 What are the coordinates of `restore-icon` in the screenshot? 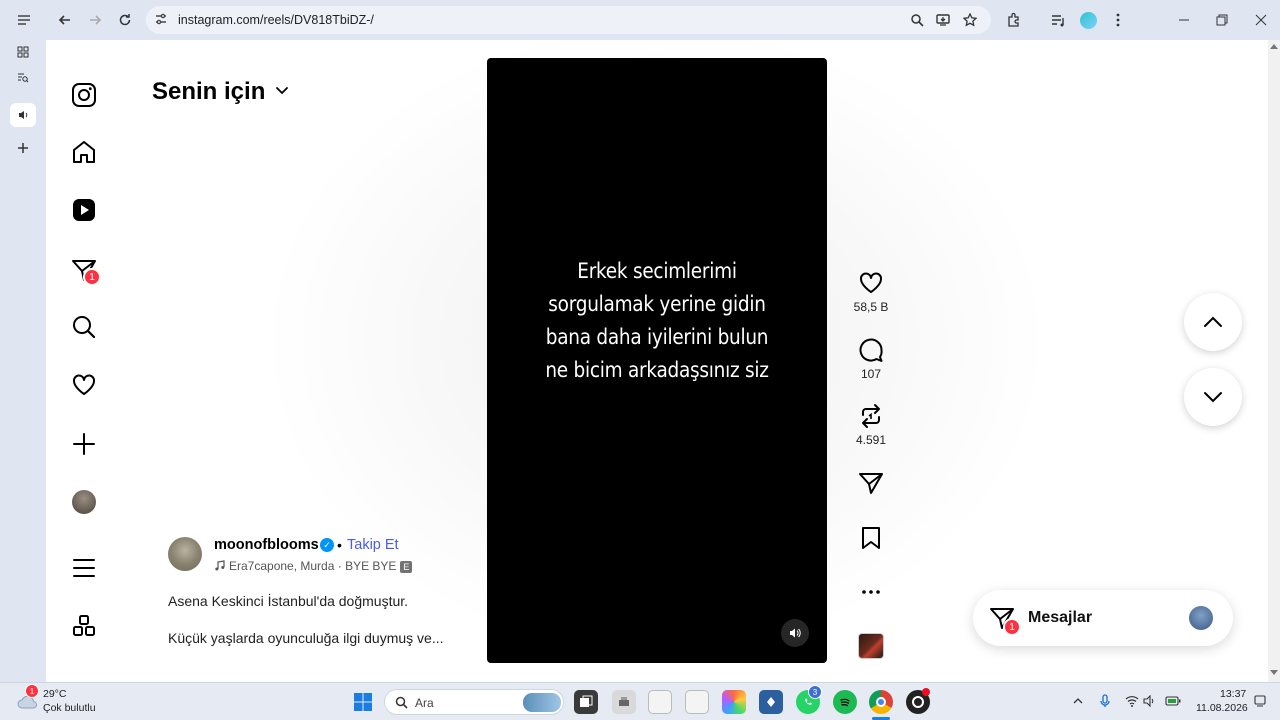 It's located at (1222, 20).